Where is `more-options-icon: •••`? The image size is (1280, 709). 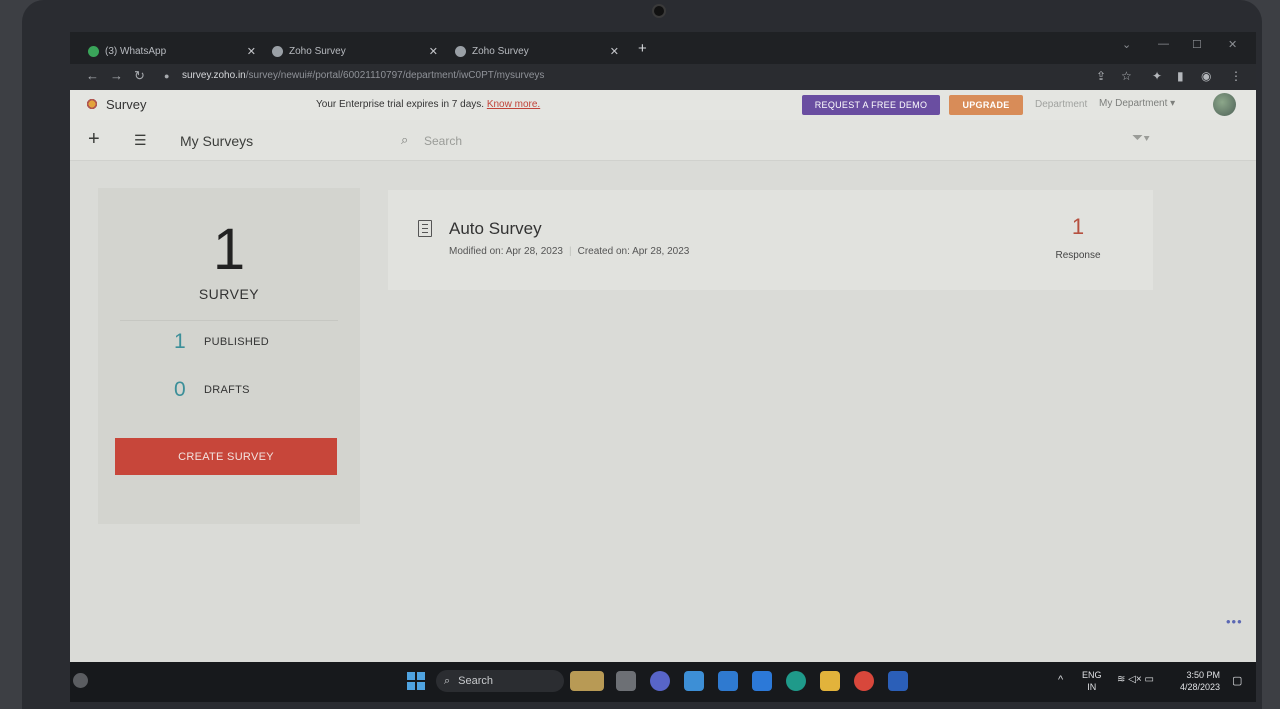 more-options-icon: ••• is located at coordinates (1234, 621).